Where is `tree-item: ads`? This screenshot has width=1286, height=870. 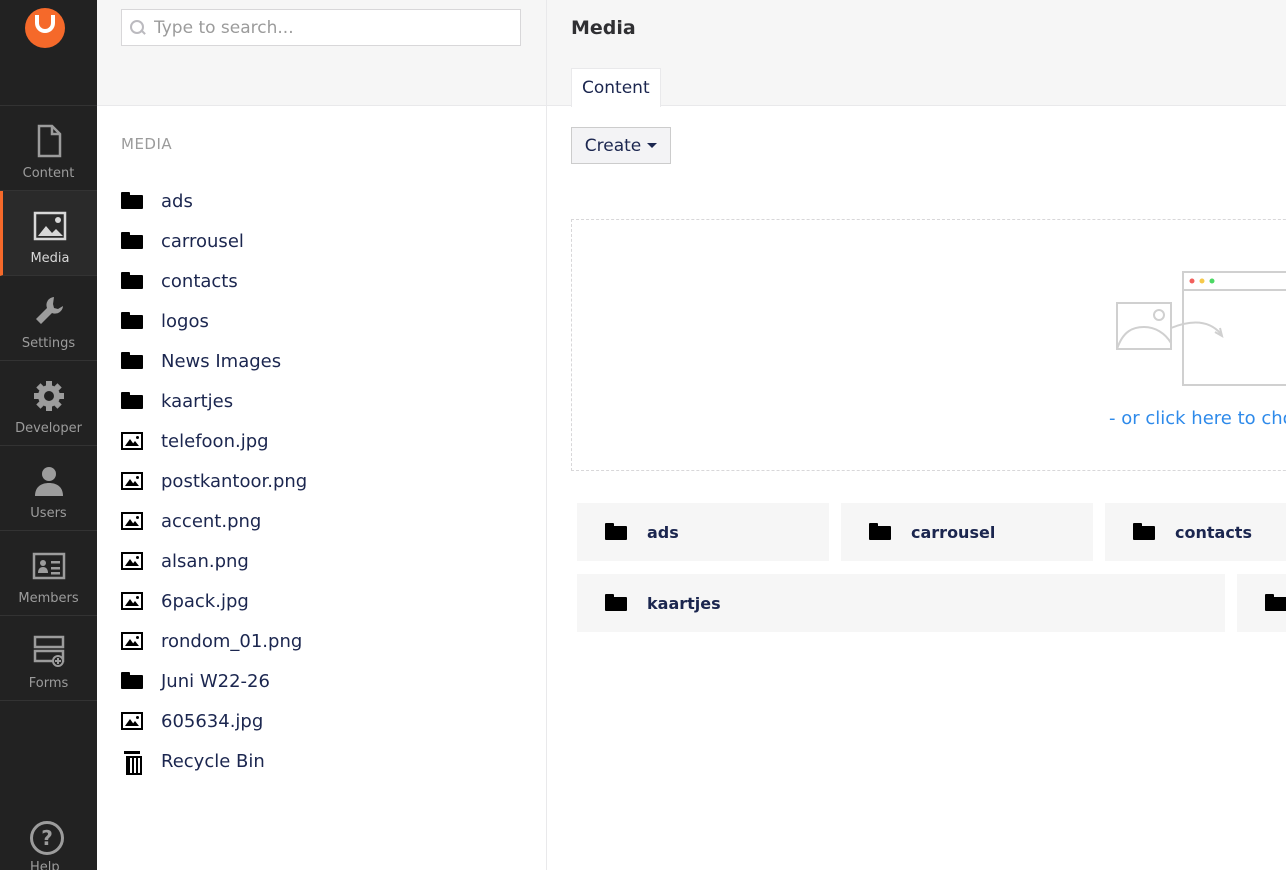
tree-item: ads is located at coordinates (214, 201).